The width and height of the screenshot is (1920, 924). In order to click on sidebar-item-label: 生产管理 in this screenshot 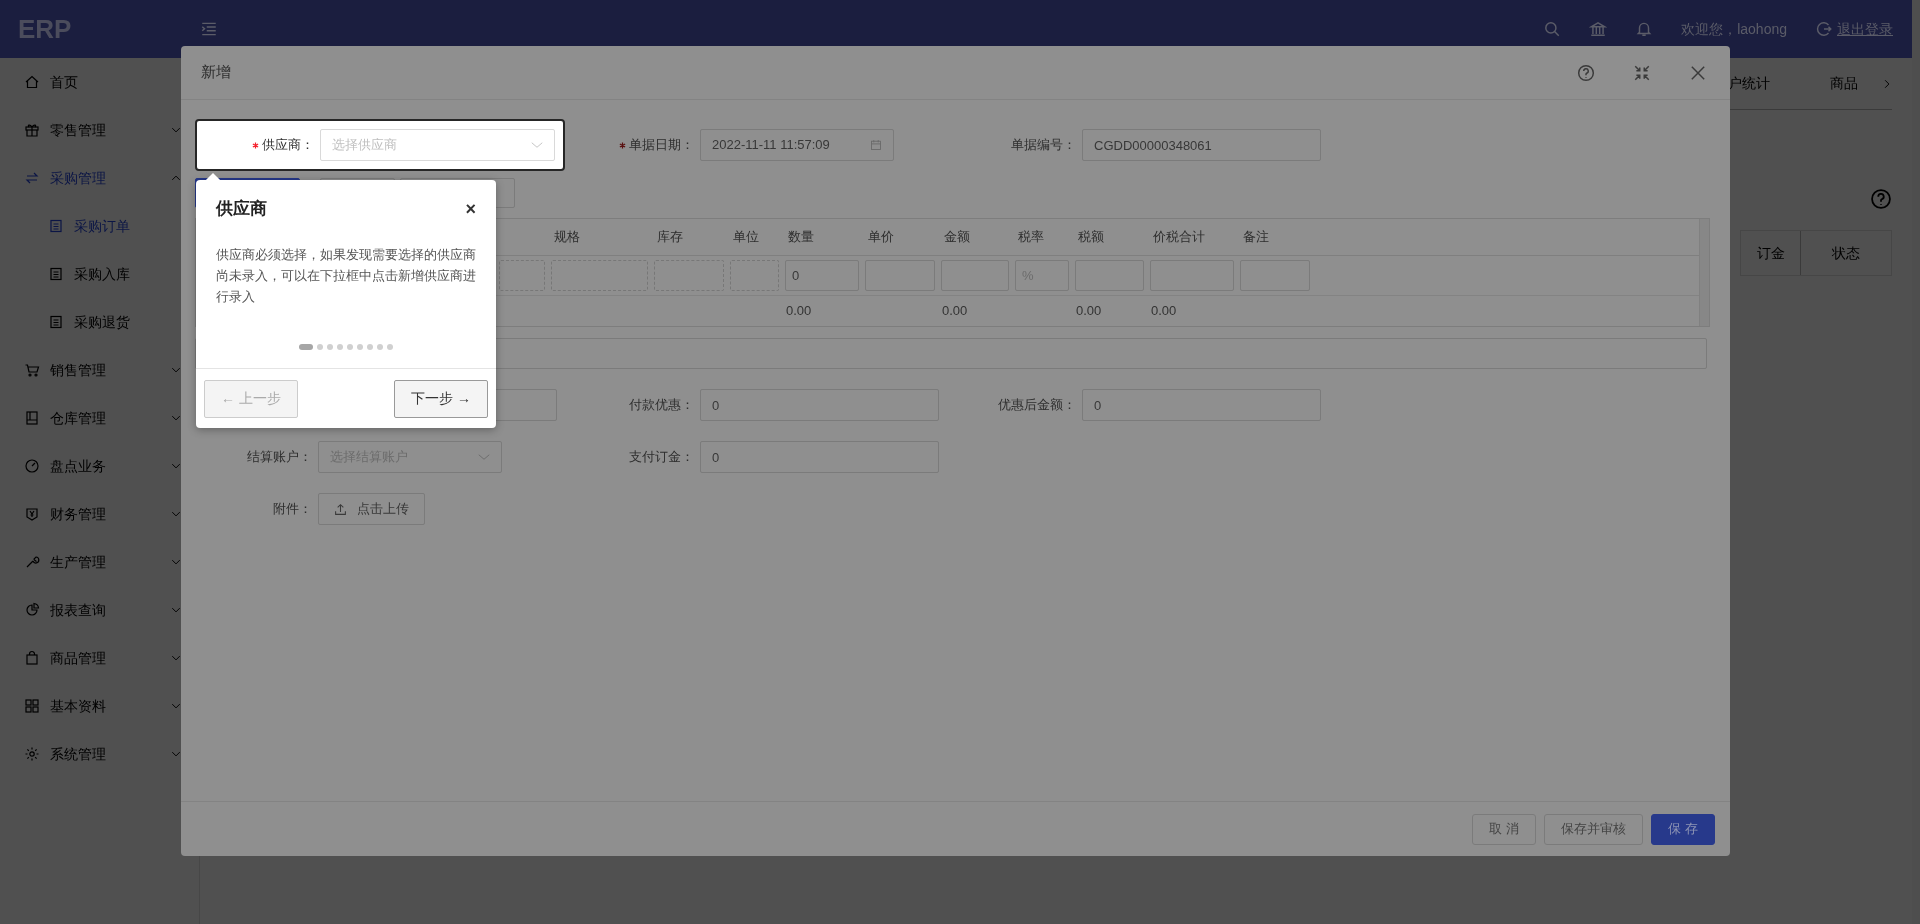, I will do `click(78, 562)`.